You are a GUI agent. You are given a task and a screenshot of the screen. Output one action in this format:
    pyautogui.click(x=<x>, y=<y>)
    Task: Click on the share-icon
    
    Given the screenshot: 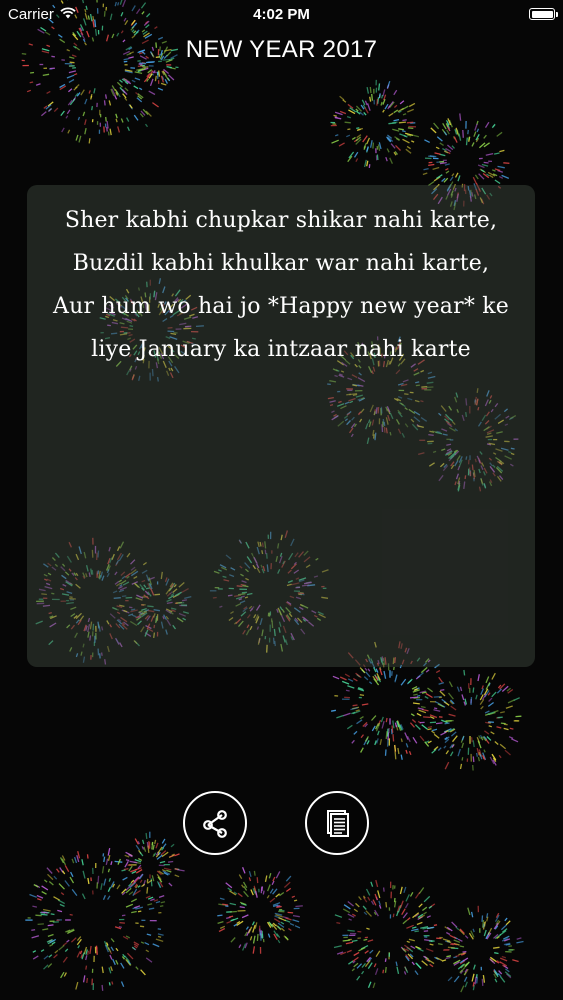 What is the action you would take?
    pyautogui.click(x=215, y=824)
    